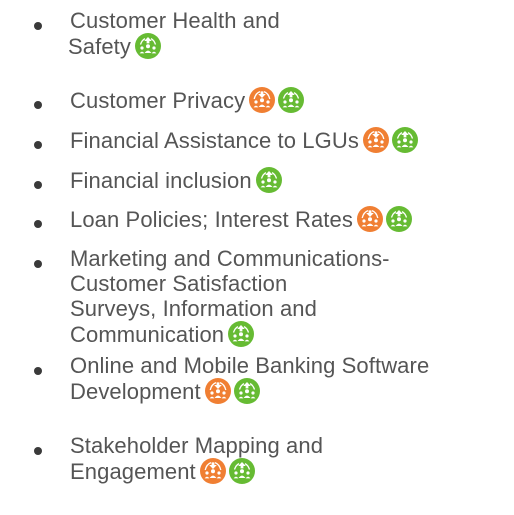 This screenshot has width=514, height=515. What do you see at coordinates (197, 445) in the screenshot?
I see `item-line: Stakeholder Mapping and` at bounding box center [197, 445].